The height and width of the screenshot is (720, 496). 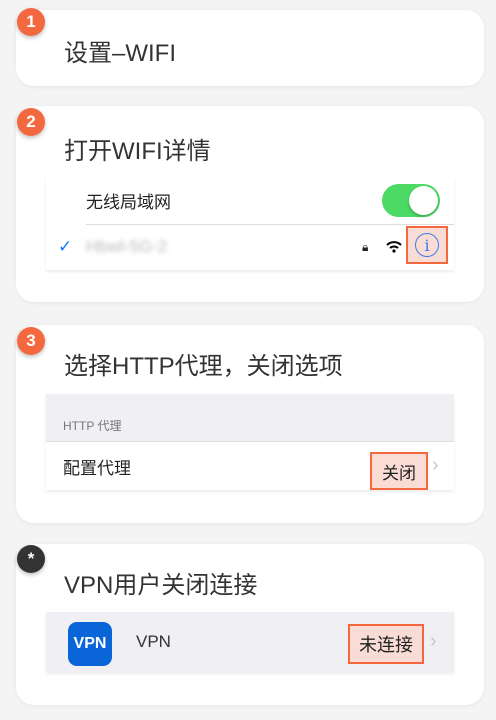 I want to click on info-icon: i, so click(x=427, y=245).